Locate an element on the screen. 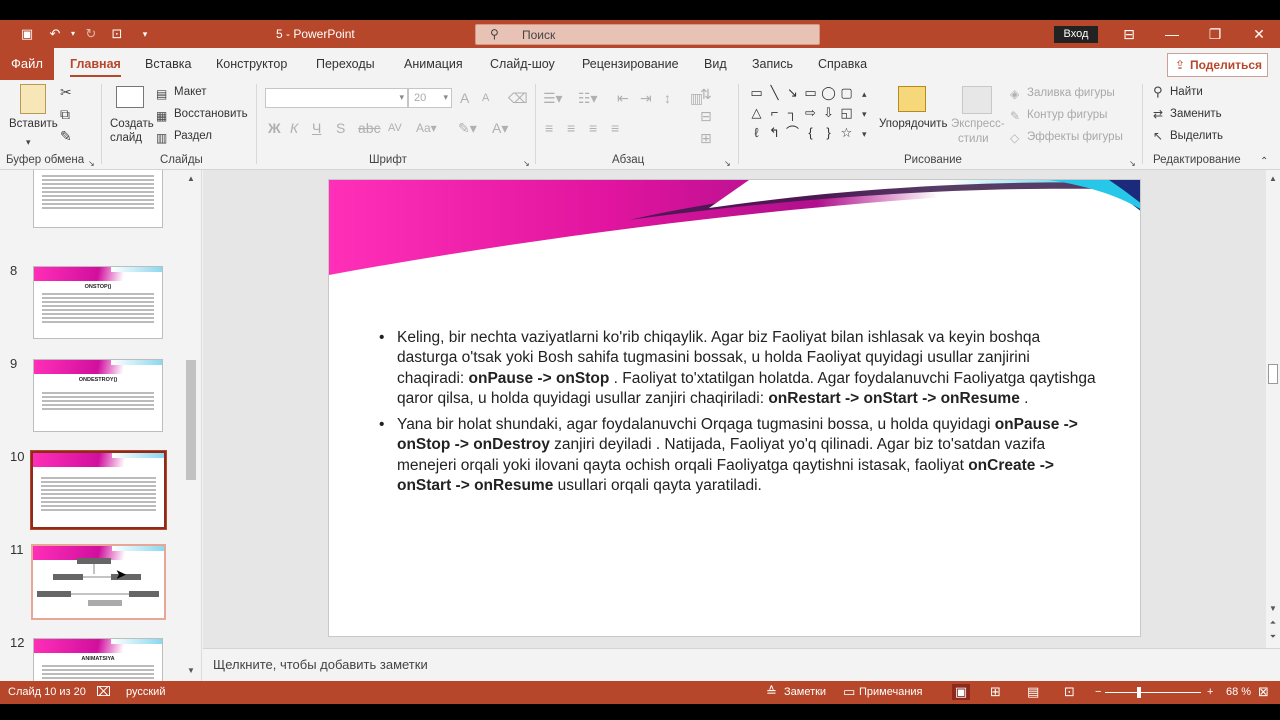  tab-design: Конструктор is located at coordinates (251, 64).